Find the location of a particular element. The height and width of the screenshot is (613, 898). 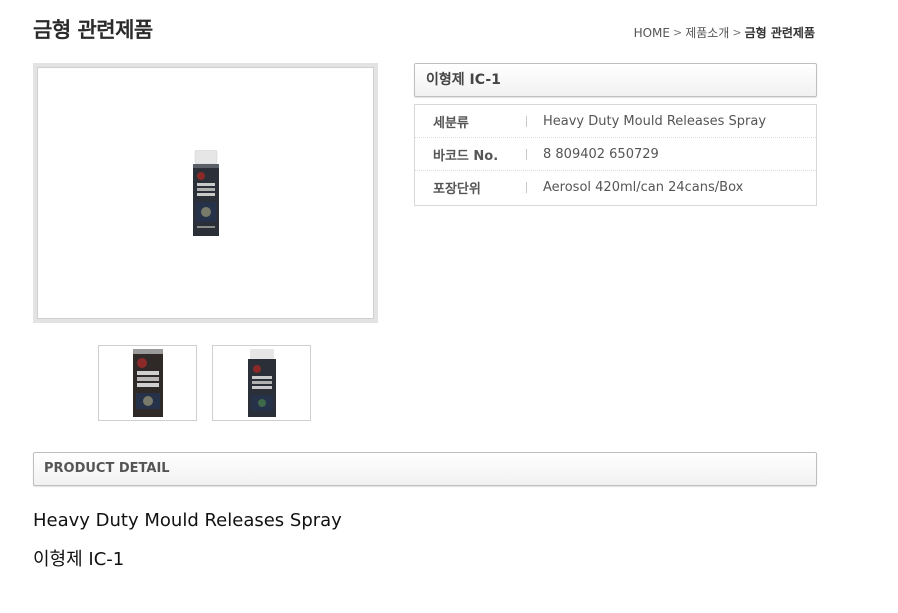

breadcrumb-current: 금형 관련제품 is located at coordinates (779, 33).